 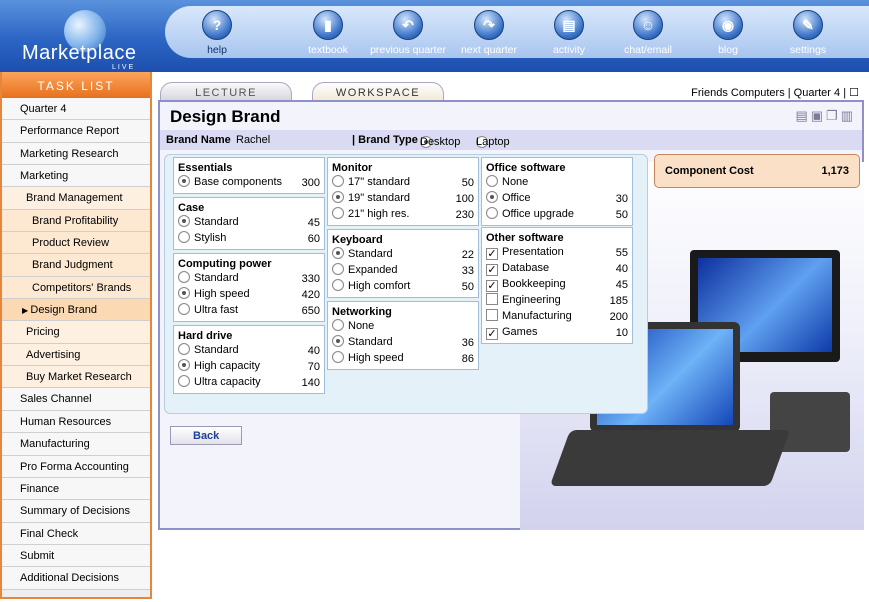 I want to click on sidebar-item-label: Advertising, so click(x=53, y=354).